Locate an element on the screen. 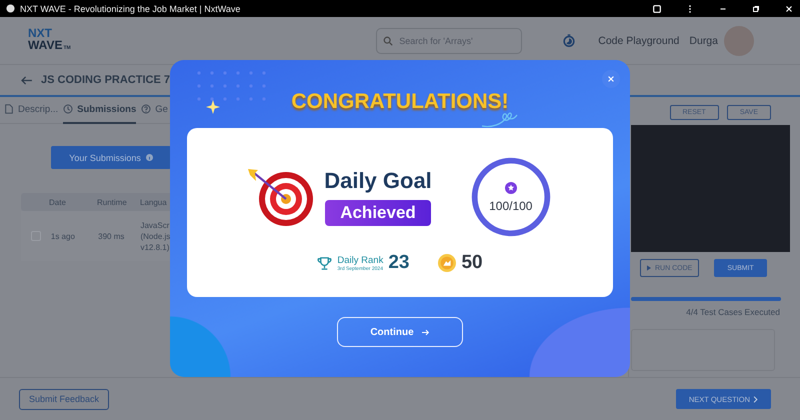  rank-number: 23 is located at coordinates (399, 263).